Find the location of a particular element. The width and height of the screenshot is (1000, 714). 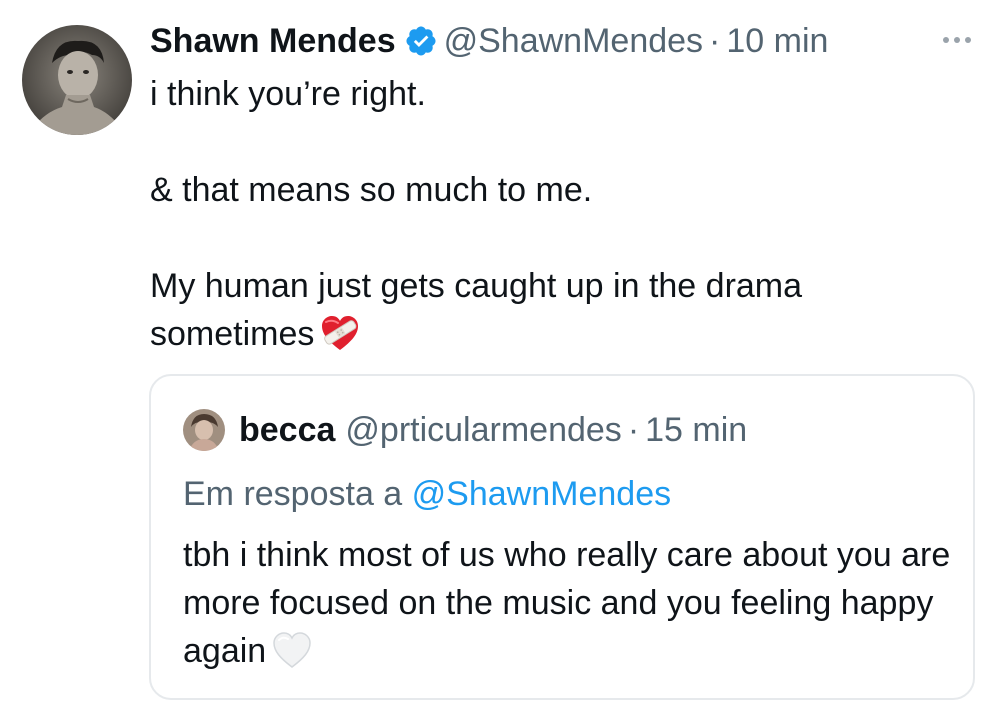

quoted-tweet-timestamp: 15 min is located at coordinates (696, 430).